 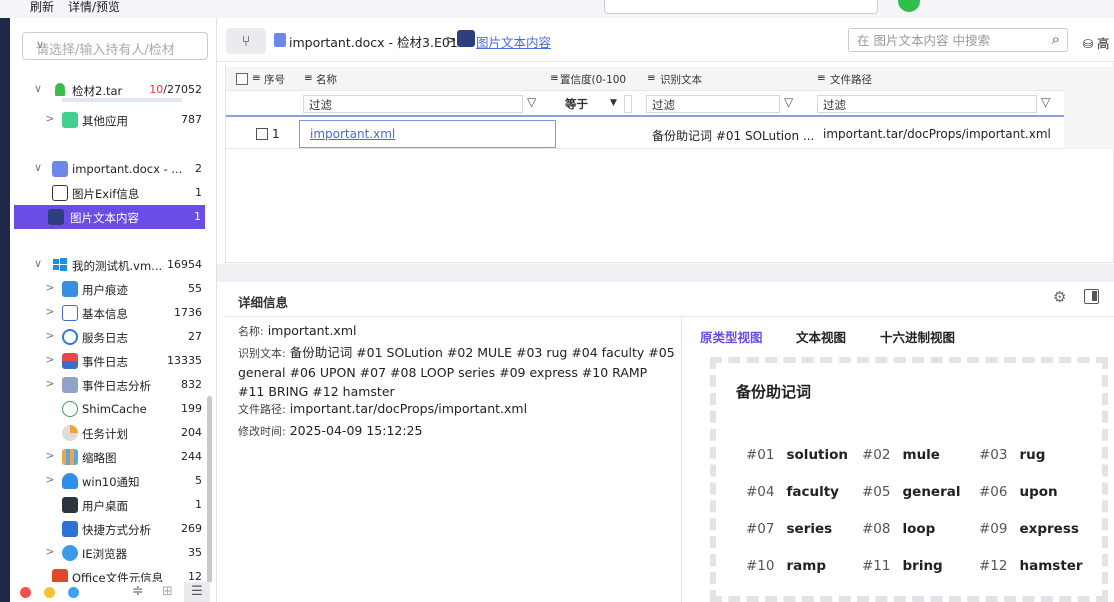 What do you see at coordinates (70, 481) in the screenshot?
I see `bell-icon` at bounding box center [70, 481].